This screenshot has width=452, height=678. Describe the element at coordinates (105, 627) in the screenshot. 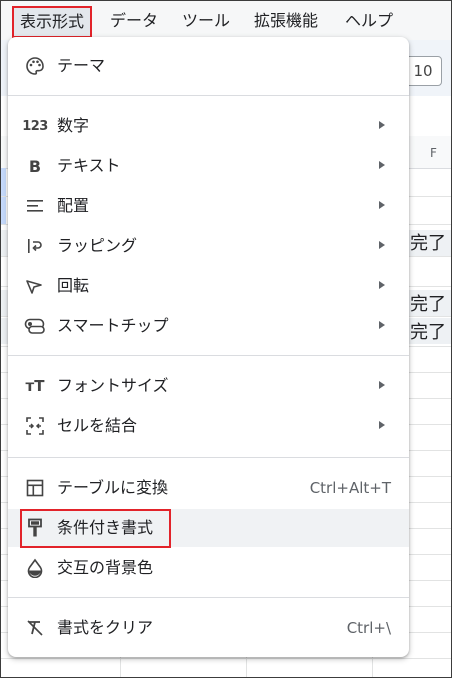

I see `menu-item-label: 書式をクリア` at that location.